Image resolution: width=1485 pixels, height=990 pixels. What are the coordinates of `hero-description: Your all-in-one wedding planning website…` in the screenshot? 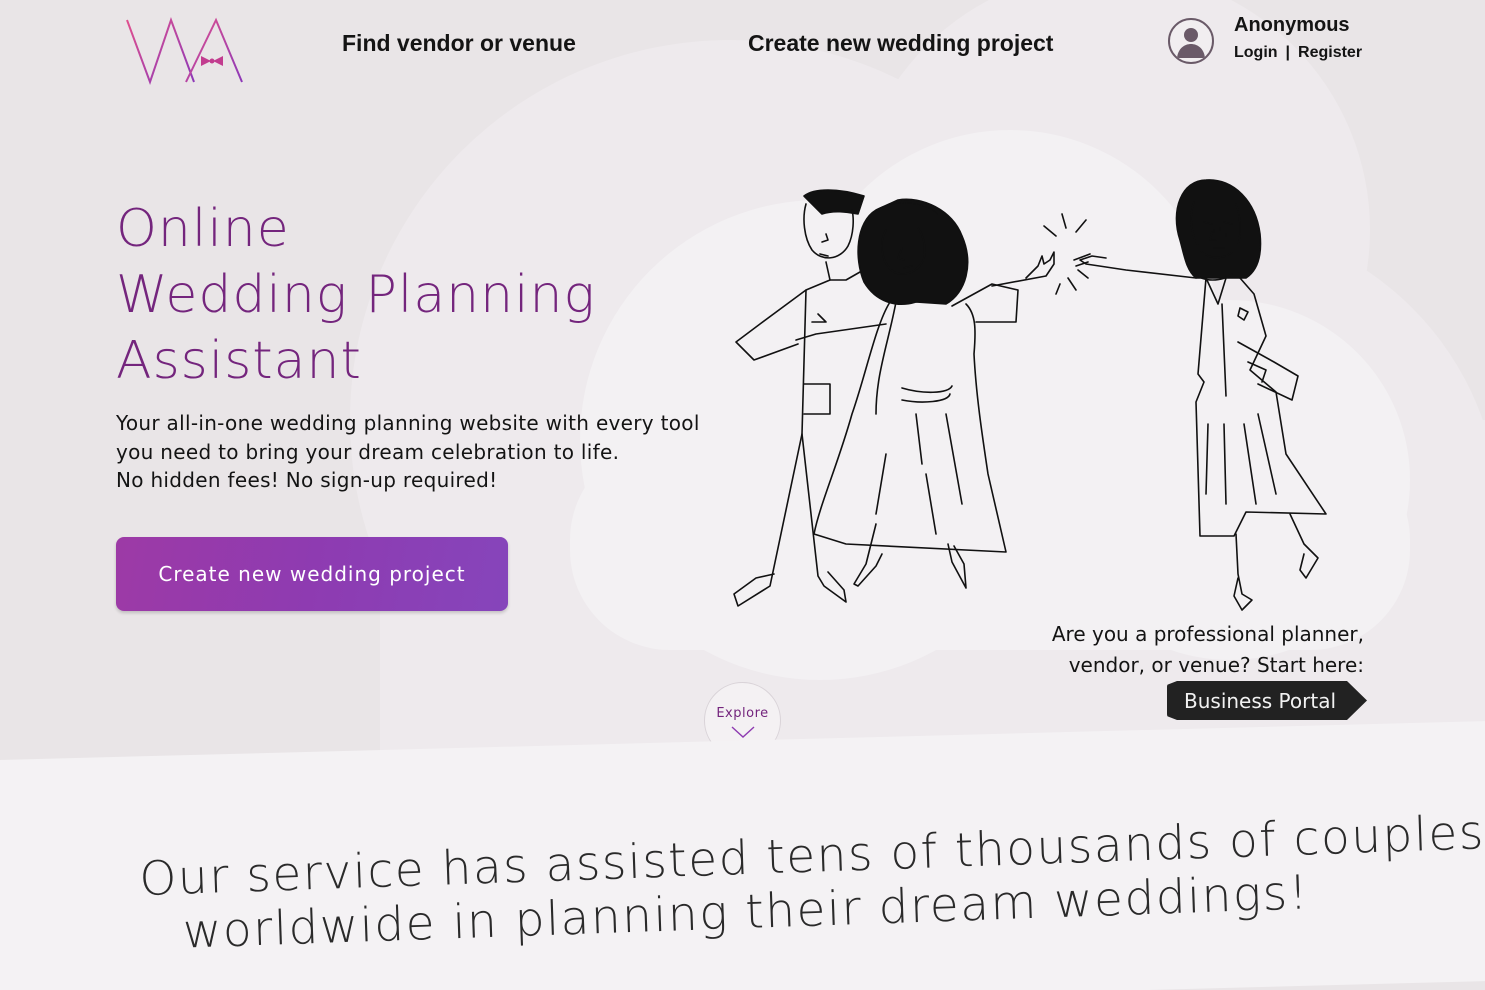 It's located at (426, 452).